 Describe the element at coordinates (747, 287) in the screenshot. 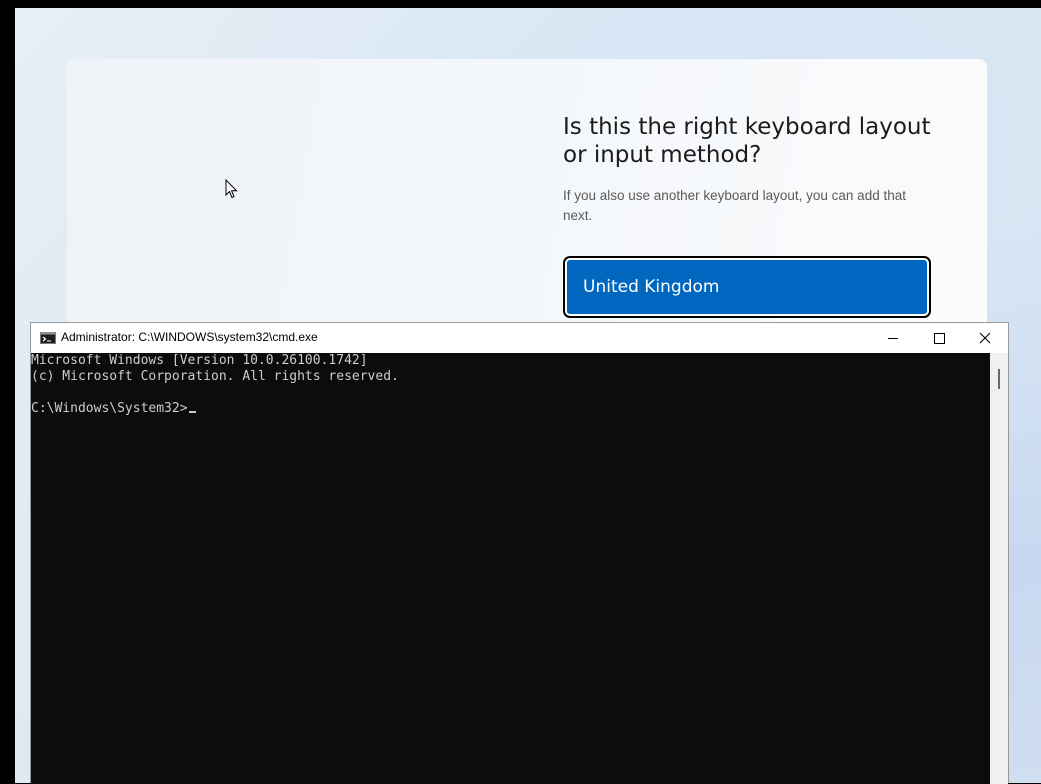

I see `keyboard-layout-option-selected: United Kingdom` at that location.